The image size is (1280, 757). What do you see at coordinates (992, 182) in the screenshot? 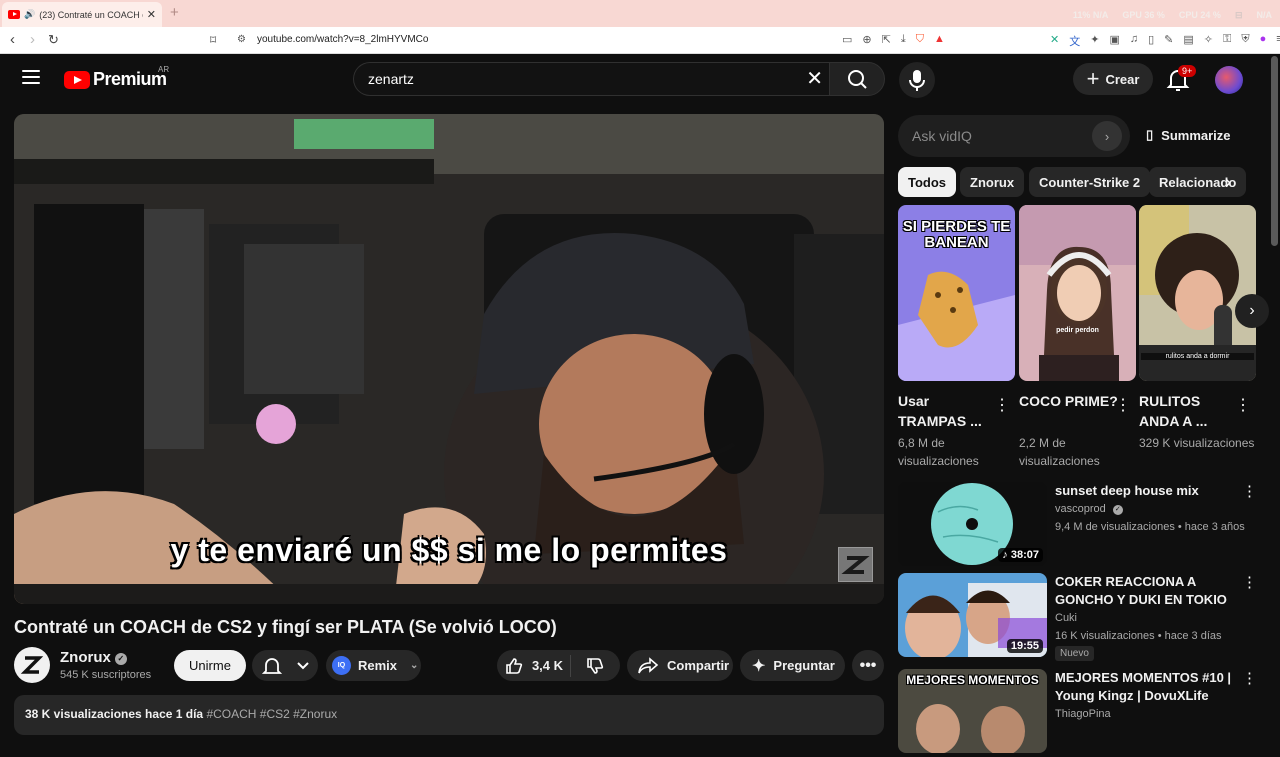
I see `chip-znorux: Znorux` at bounding box center [992, 182].